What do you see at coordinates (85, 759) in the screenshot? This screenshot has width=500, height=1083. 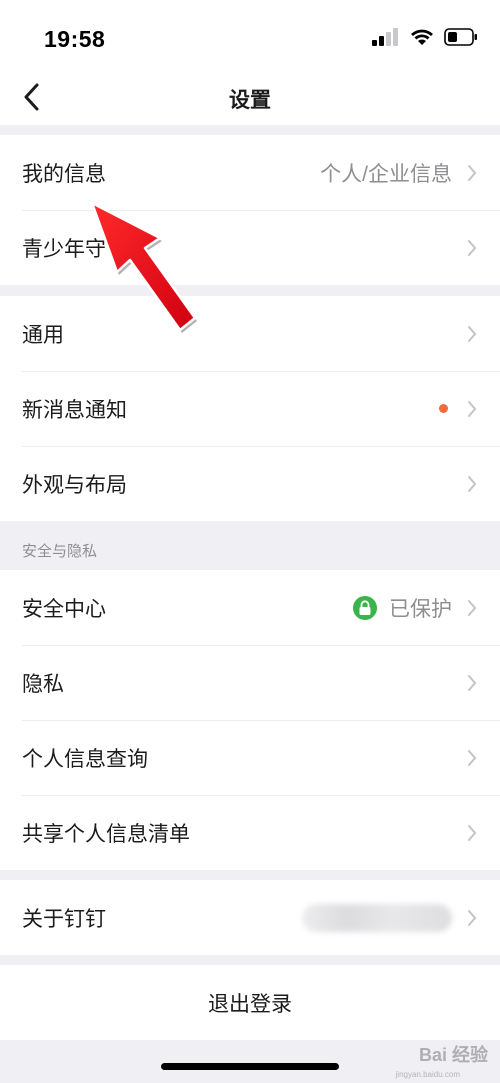 I see `row-label: 个人信息查询` at bounding box center [85, 759].